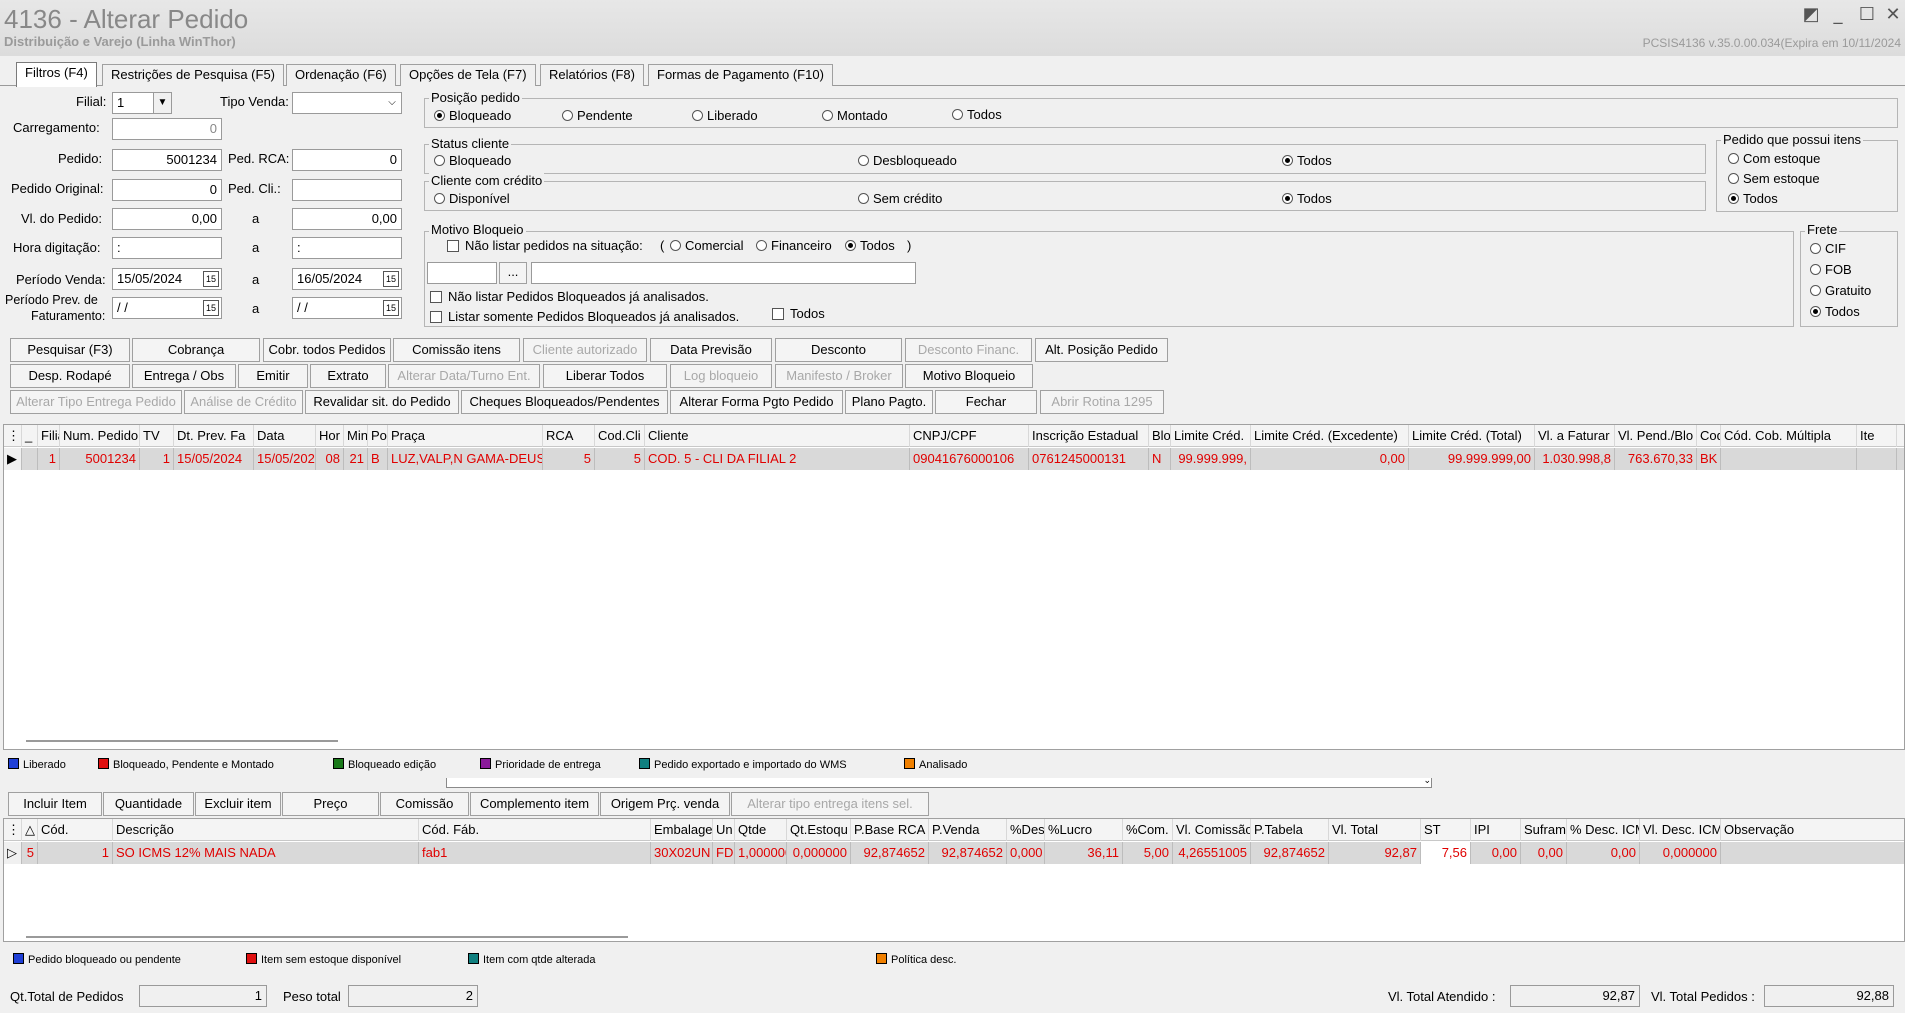  What do you see at coordinates (564, 402) in the screenshot?
I see `cheques-bloqueados-pendentes-button: Cheques Bloqueados/Pendentes` at bounding box center [564, 402].